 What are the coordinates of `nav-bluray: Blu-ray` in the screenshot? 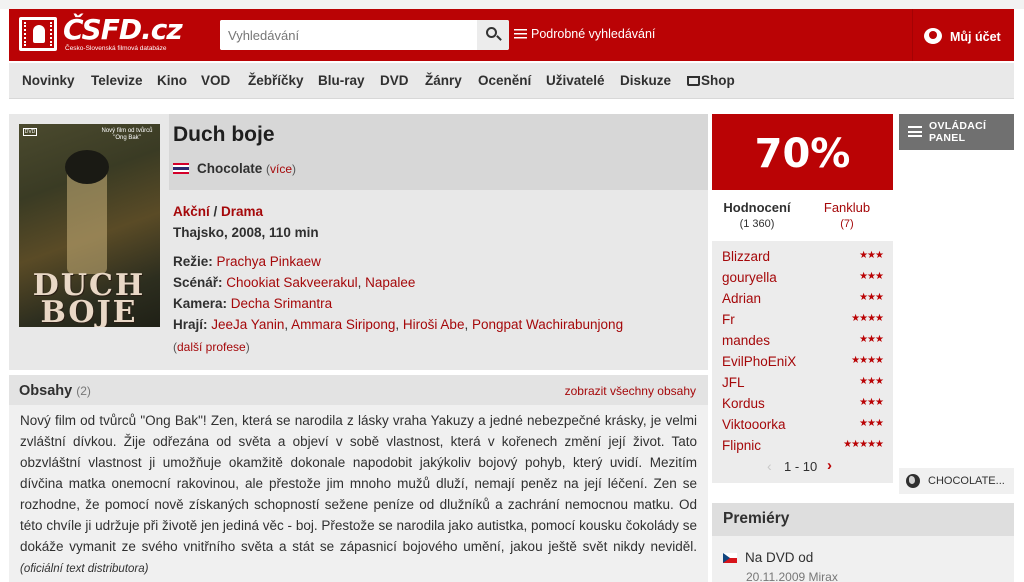 It's located at (341, 80).